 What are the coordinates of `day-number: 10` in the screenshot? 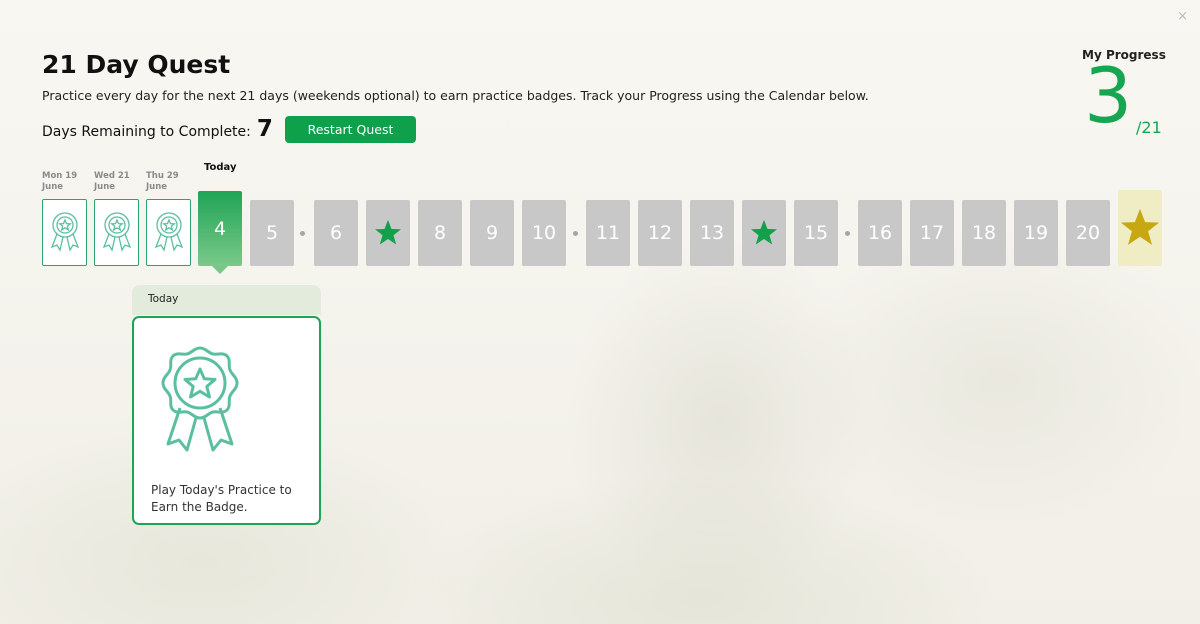 It's located at (544, 233).